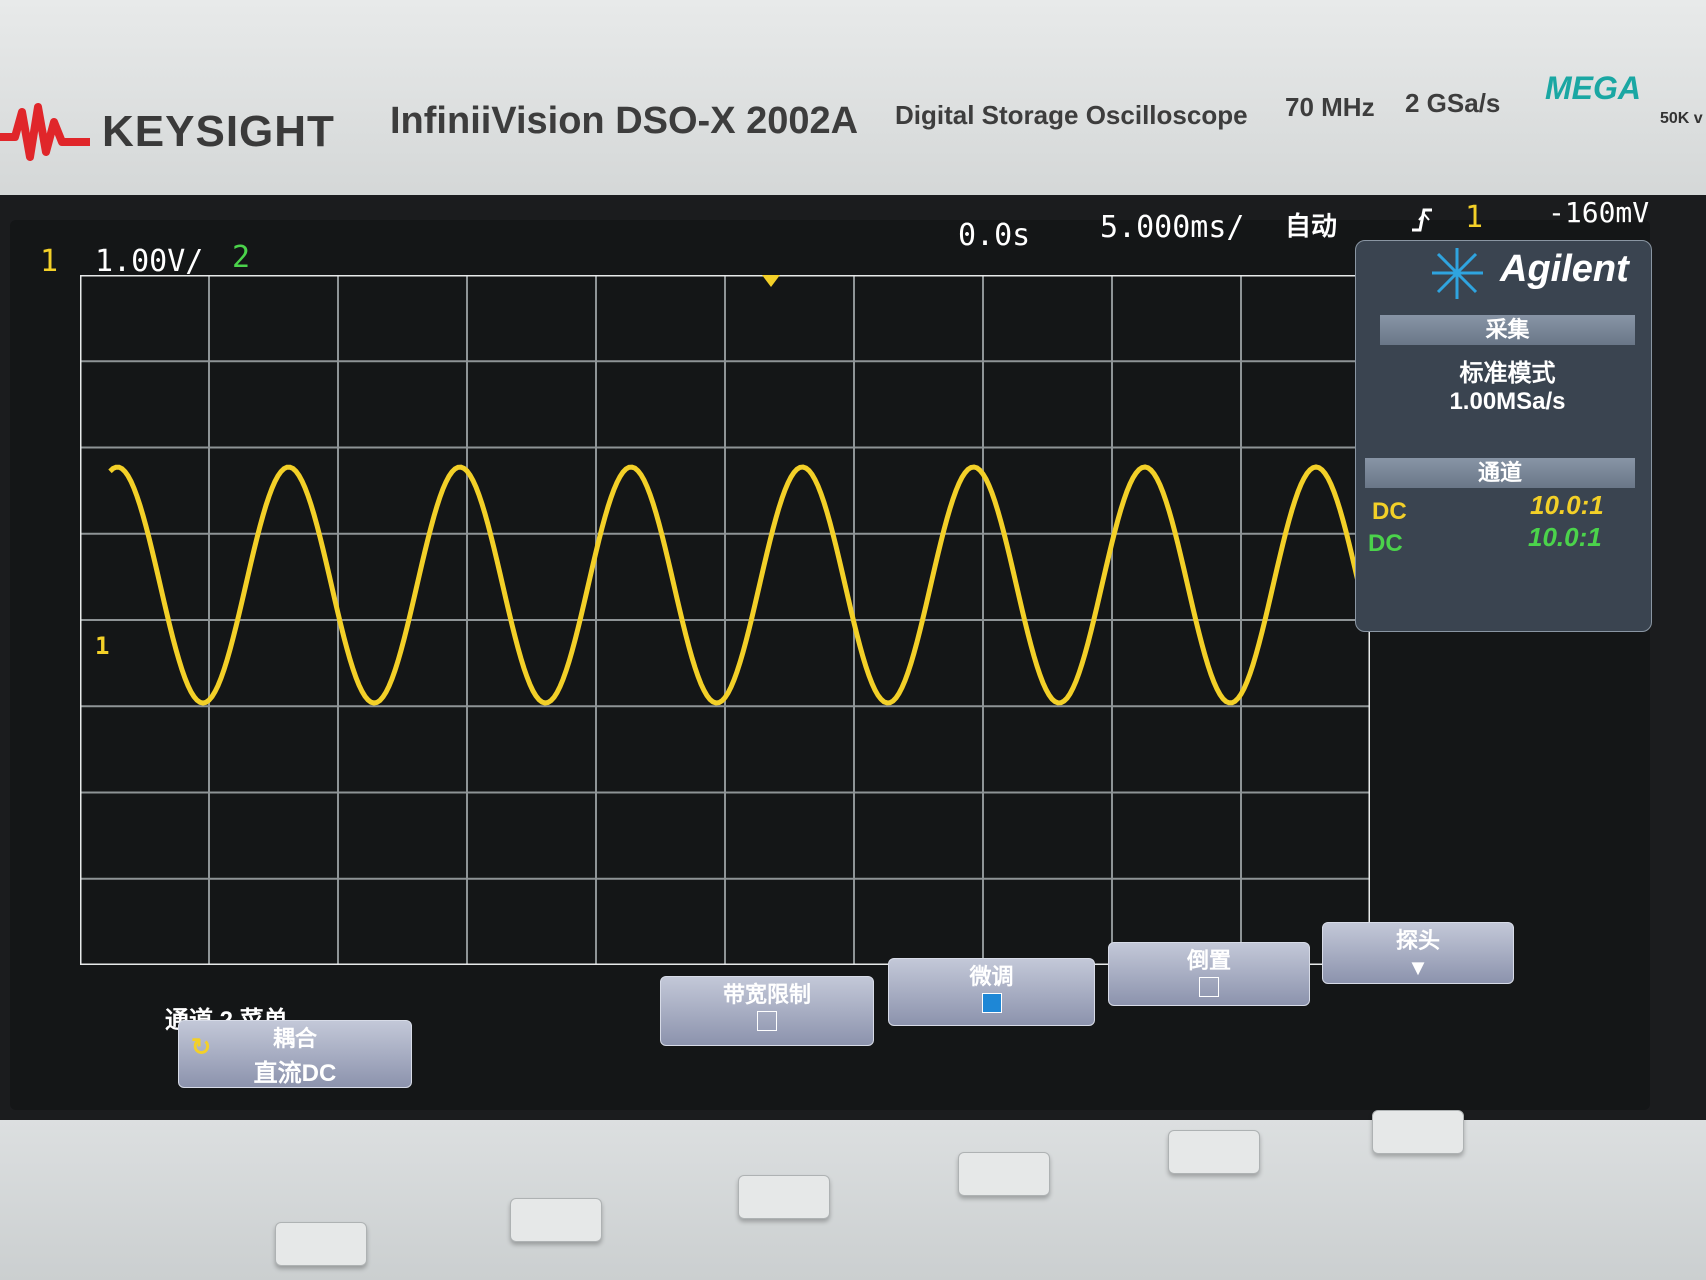 The height and width of the screenshot is (1280, 1706). What do you see at coordinates (1311, 227) in the screenshot?
I see `trigger-mode: 自动` at bounding box center [1311, 227].